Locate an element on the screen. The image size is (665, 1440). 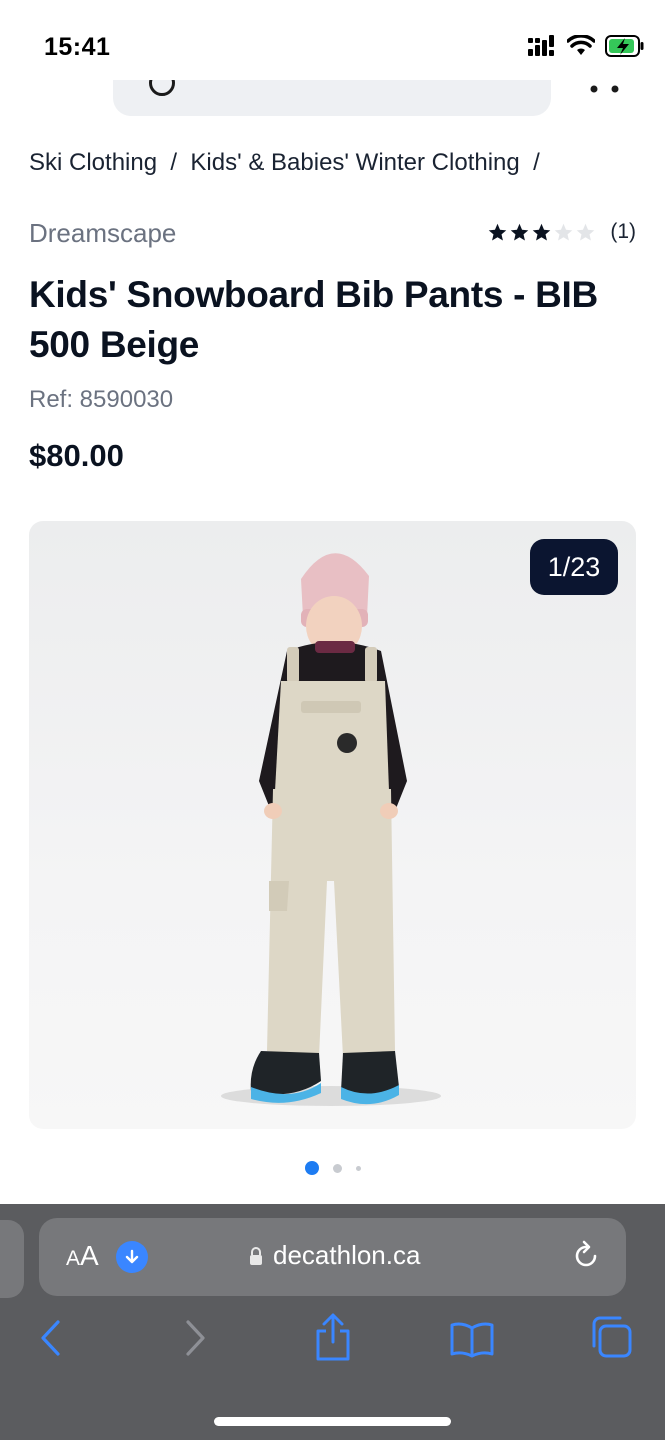
download-icon is located at coordinates (132, 1257).